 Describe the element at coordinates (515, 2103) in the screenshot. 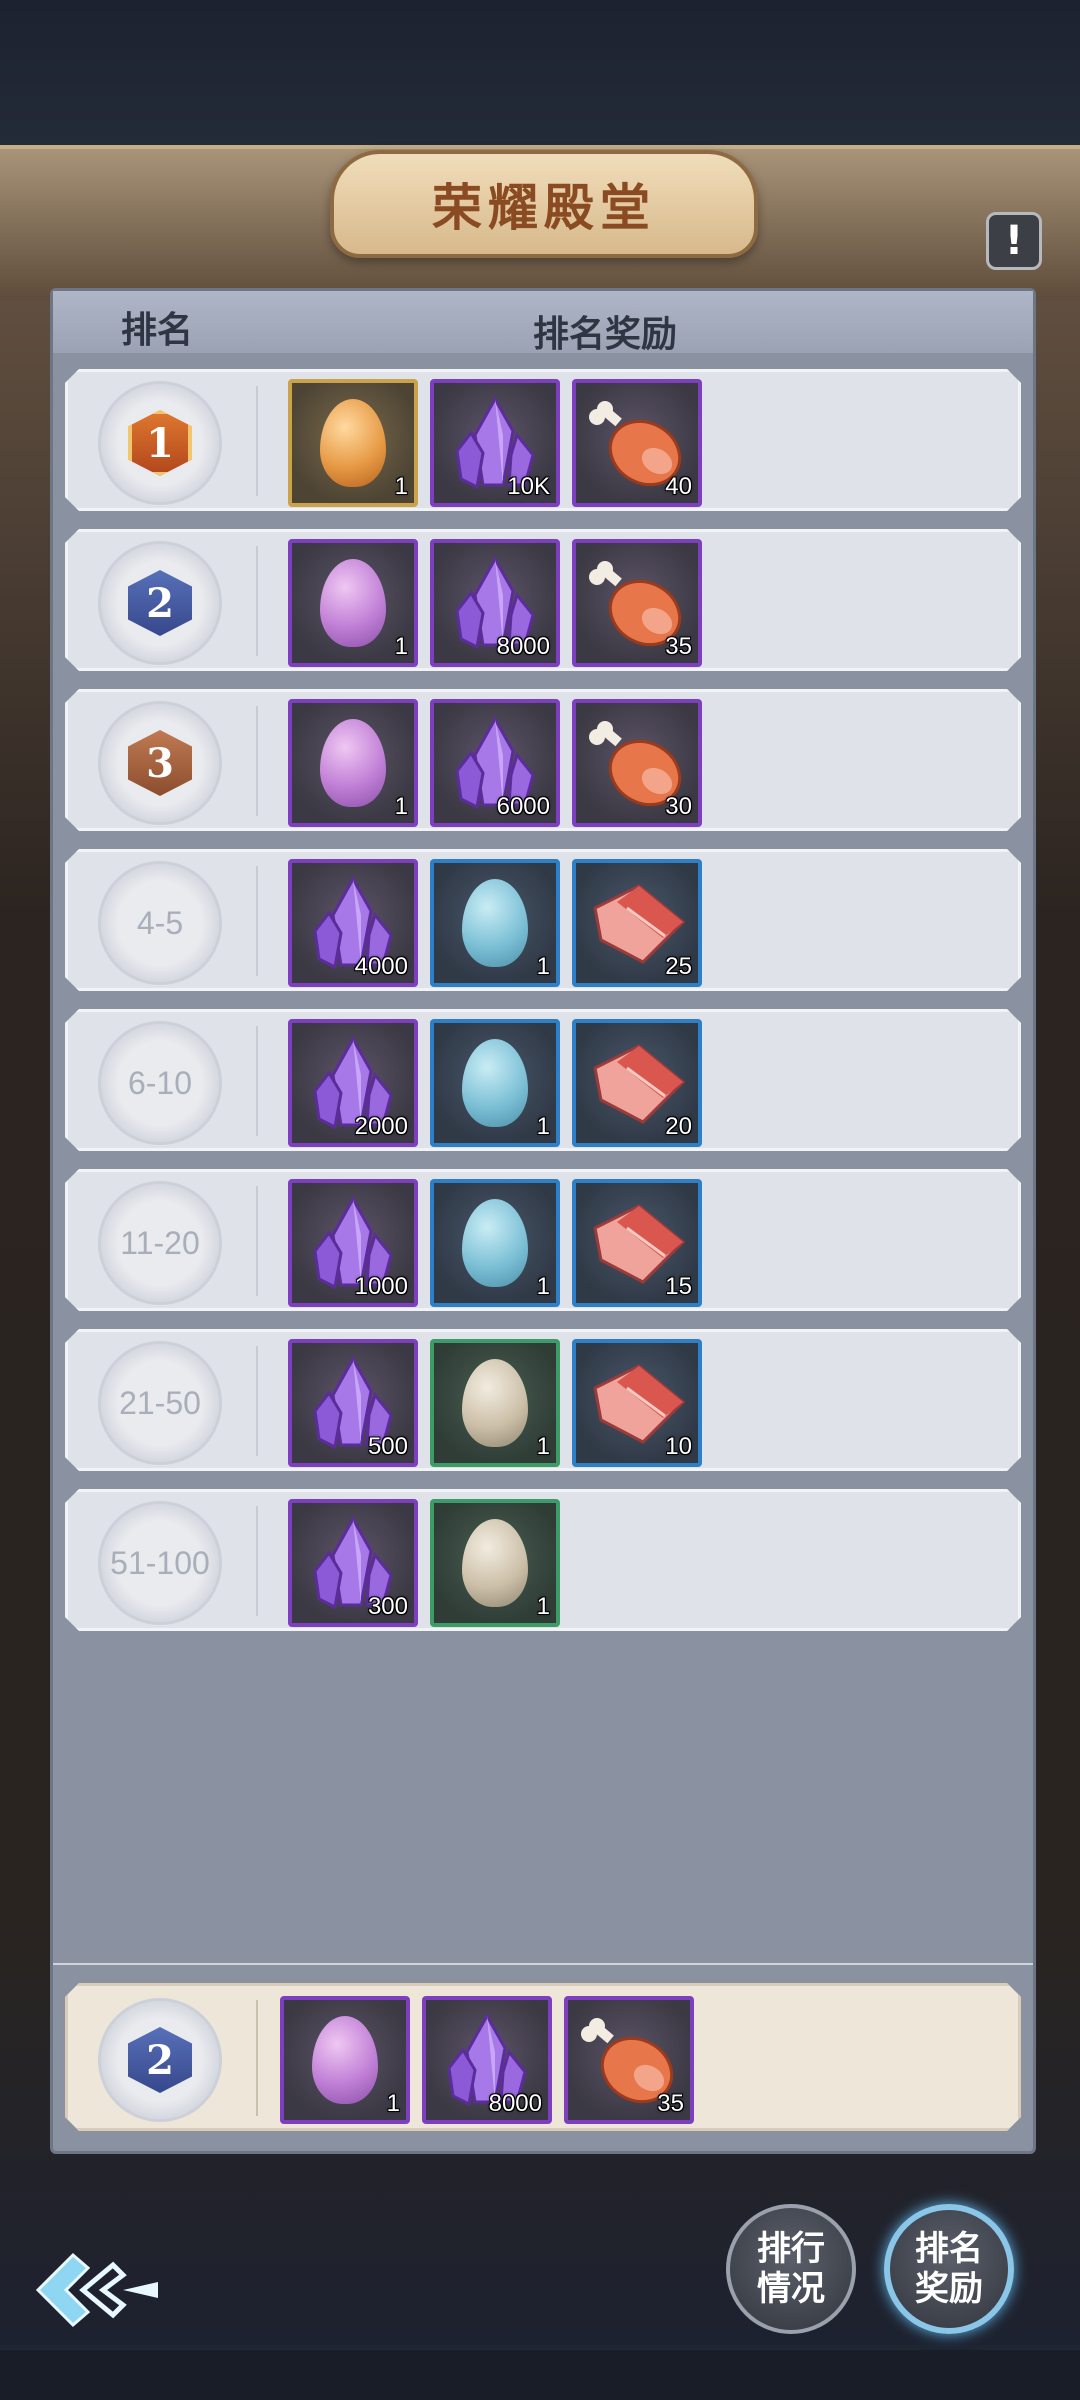

I see `item-quantity: 8000` at that location.